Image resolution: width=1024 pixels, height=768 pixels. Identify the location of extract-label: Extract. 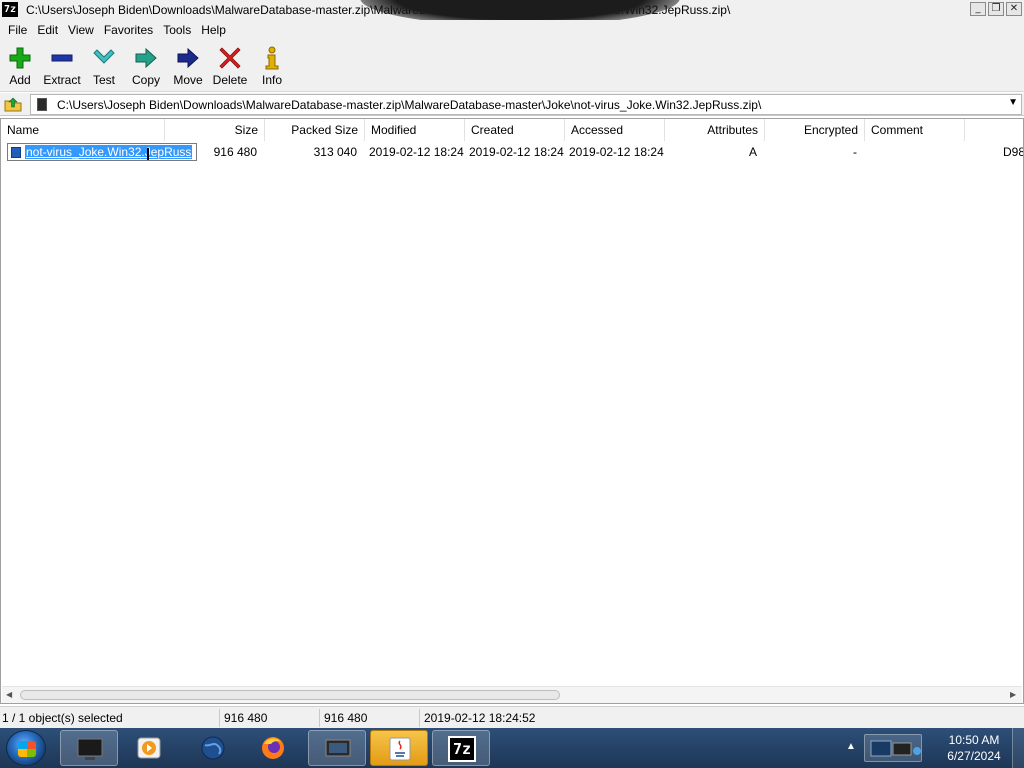
(62, 80).